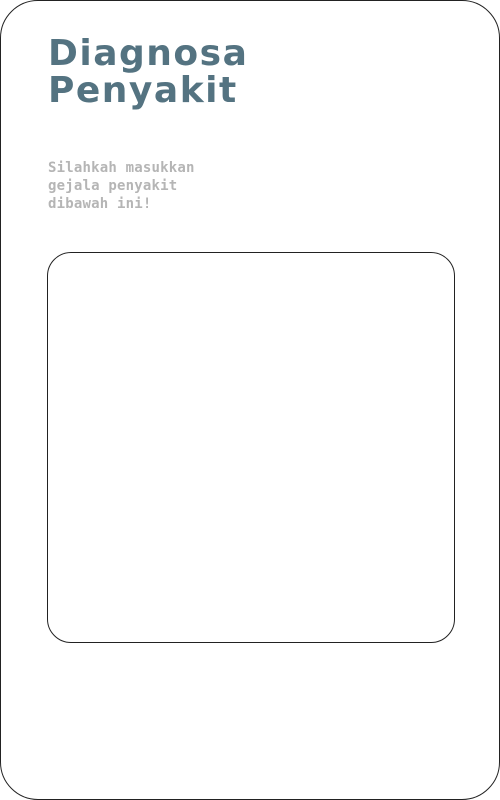 The image size is (500, 800). I want to click on page-title-line-1: Diagnosa, so click(148, 53).